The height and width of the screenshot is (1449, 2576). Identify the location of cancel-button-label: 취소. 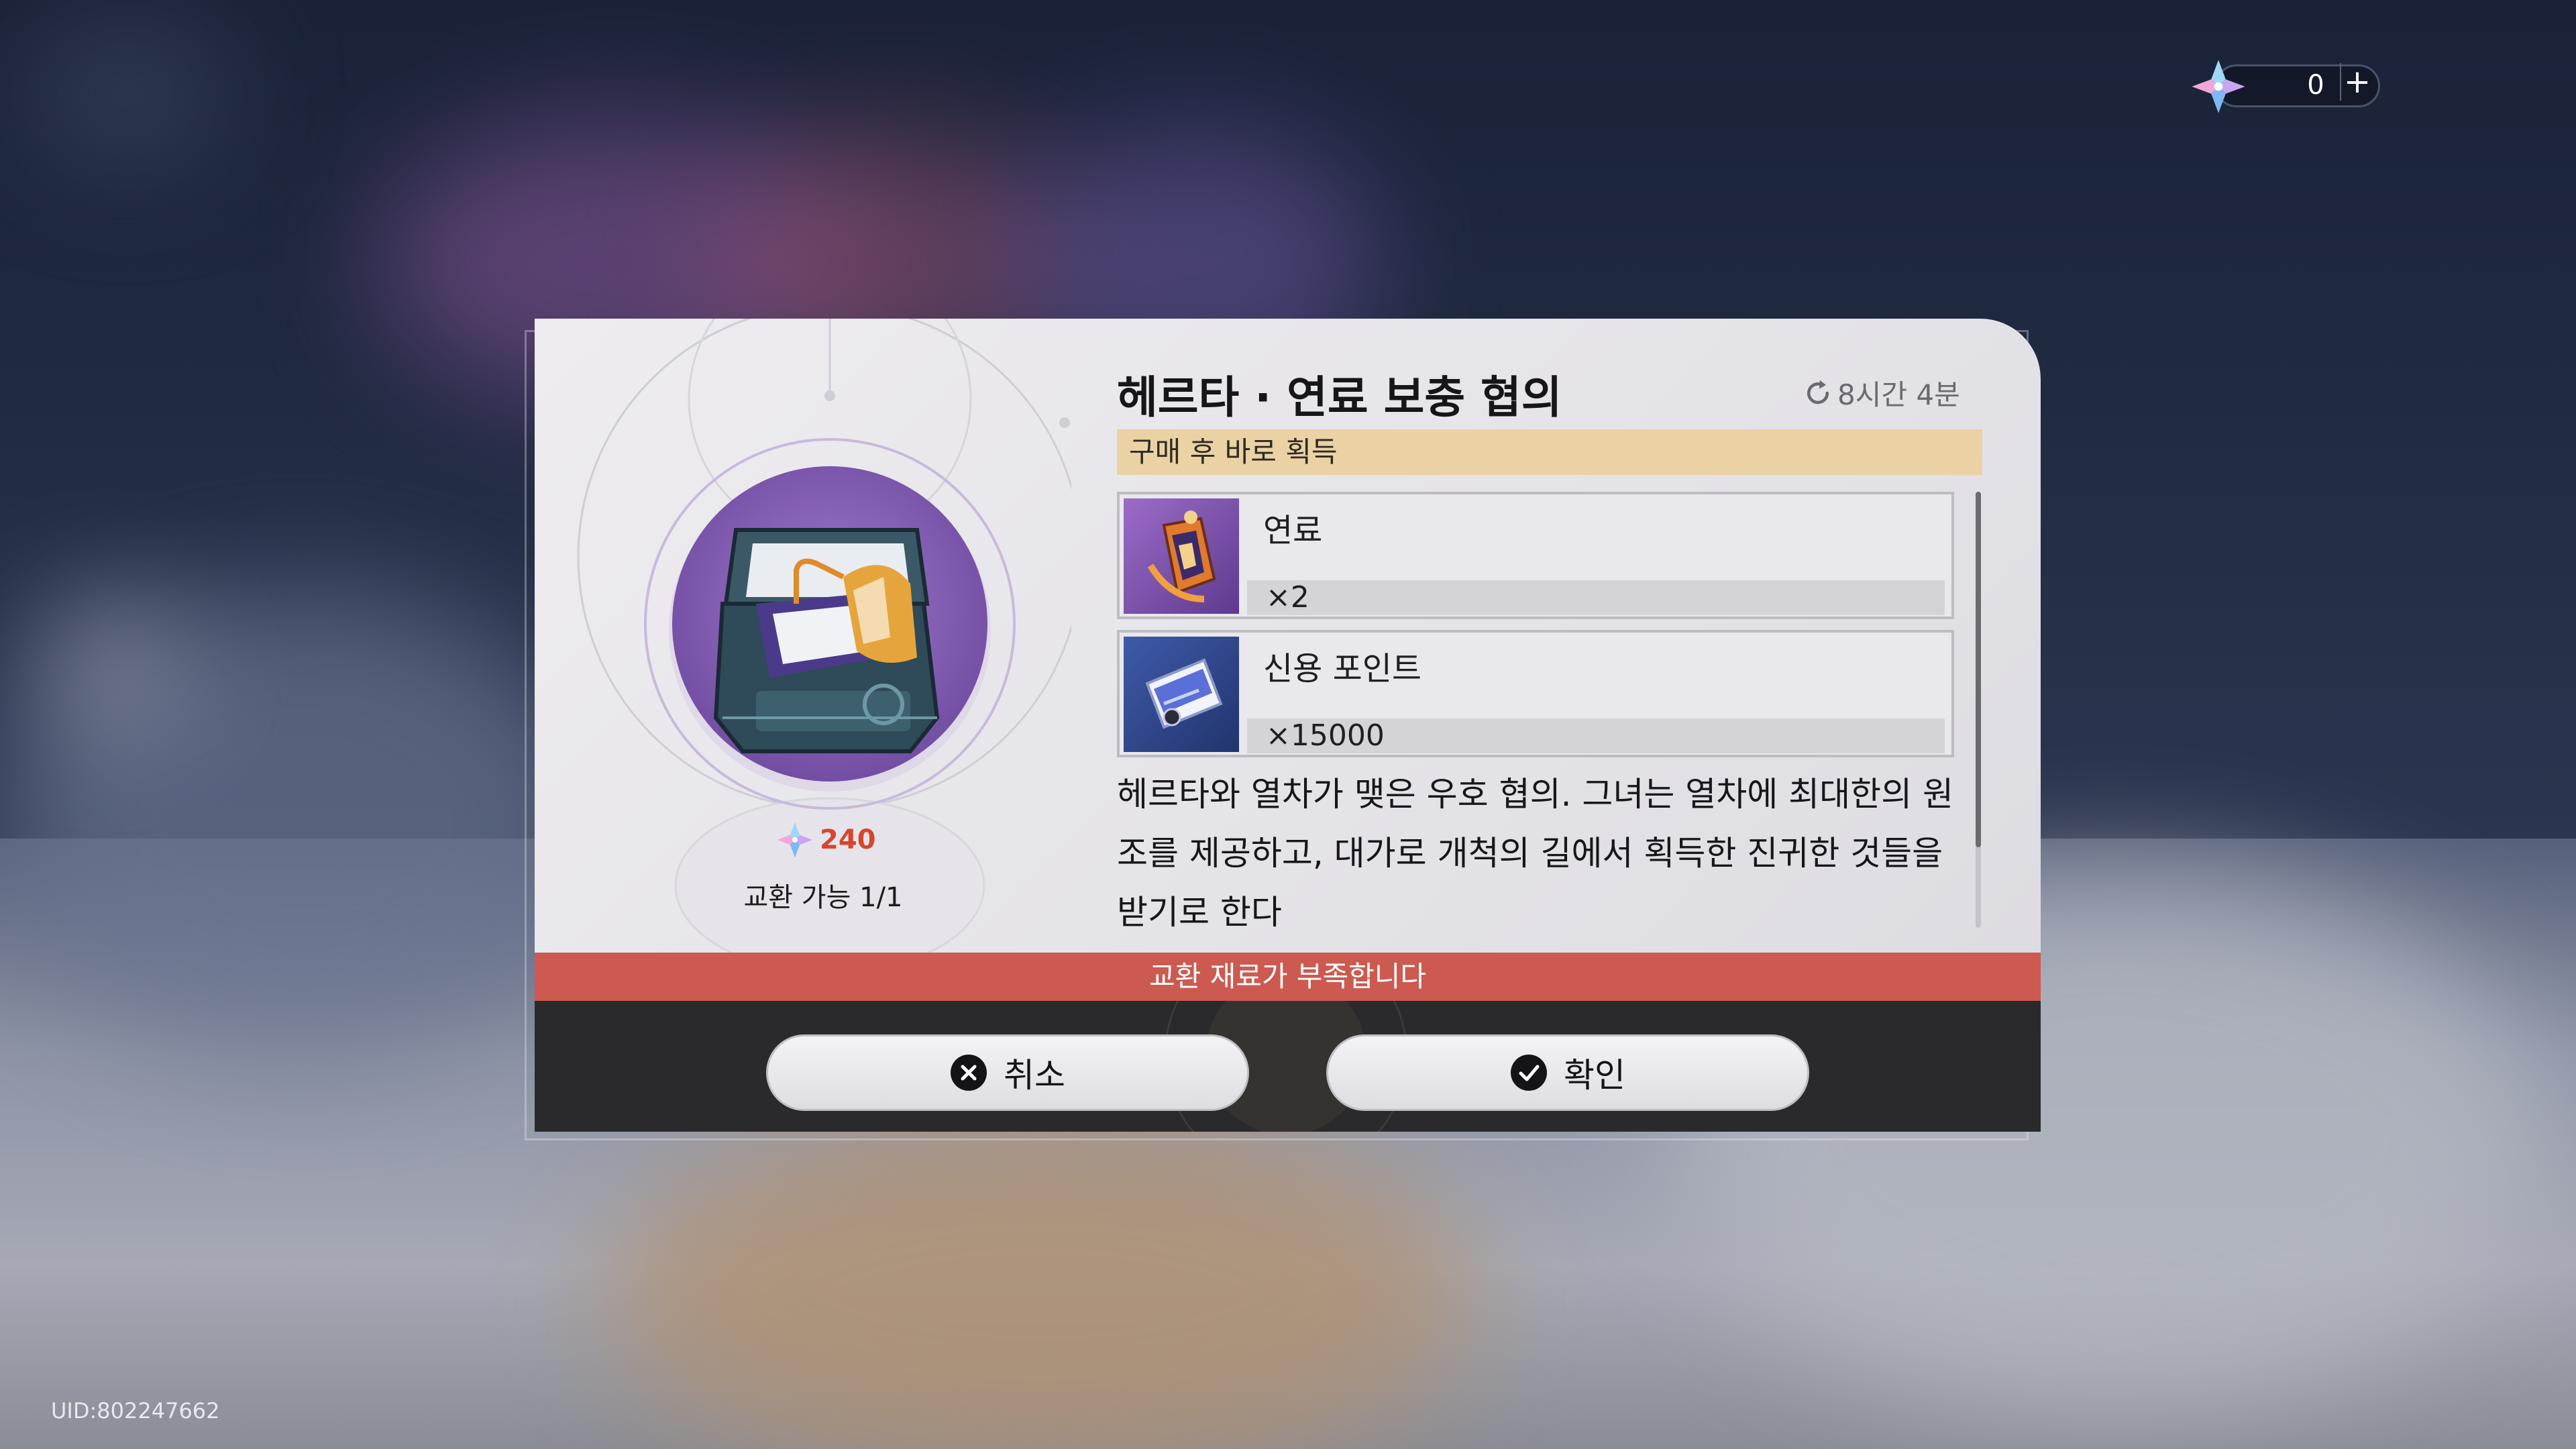
(1034, 1075).